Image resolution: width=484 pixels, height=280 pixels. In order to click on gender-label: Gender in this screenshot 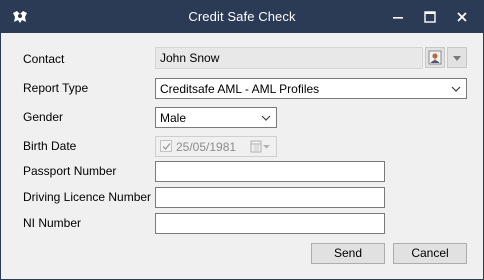, I will do `click(43, 117)`.